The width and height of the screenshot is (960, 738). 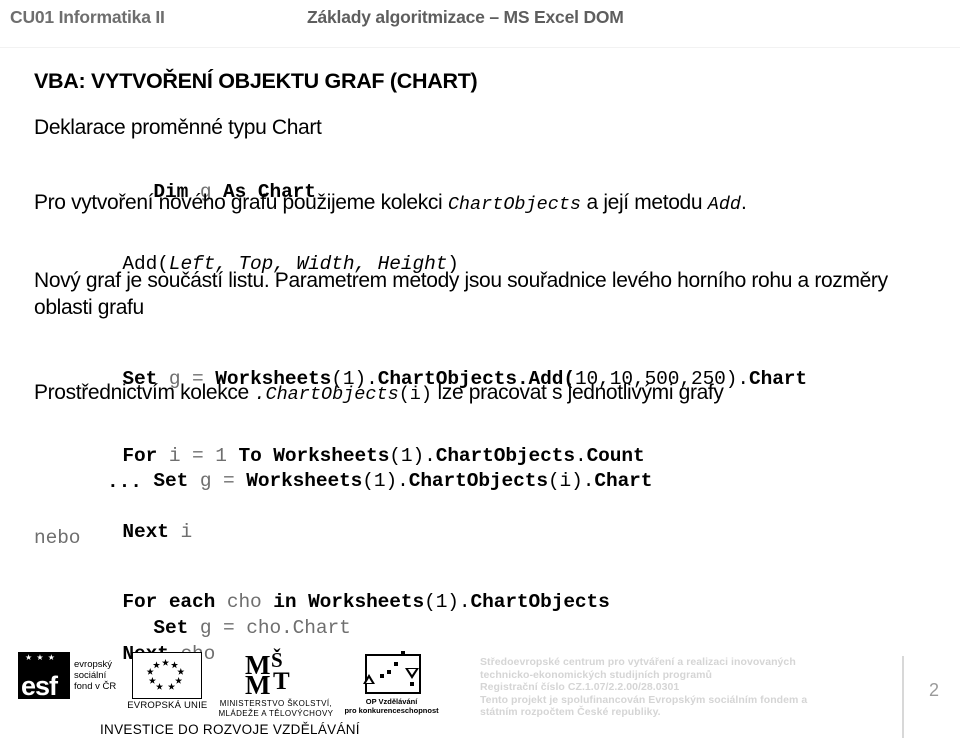 What do you see at coordinates (90, 675) in the screenshot?
I see `esf-caption-line2: sociální` at bounding box center [90, 675].